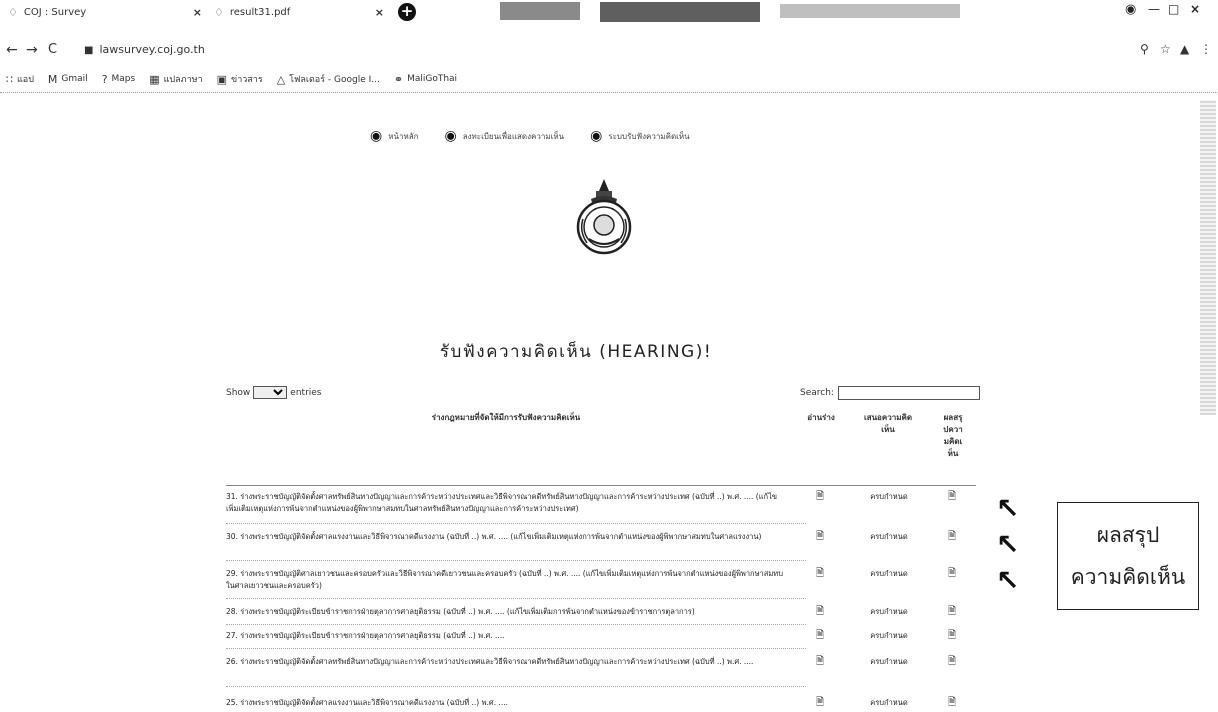  Describe the element at coordinates (222, 79) in the screenshot. I see `news-icon: ▣` at that location.